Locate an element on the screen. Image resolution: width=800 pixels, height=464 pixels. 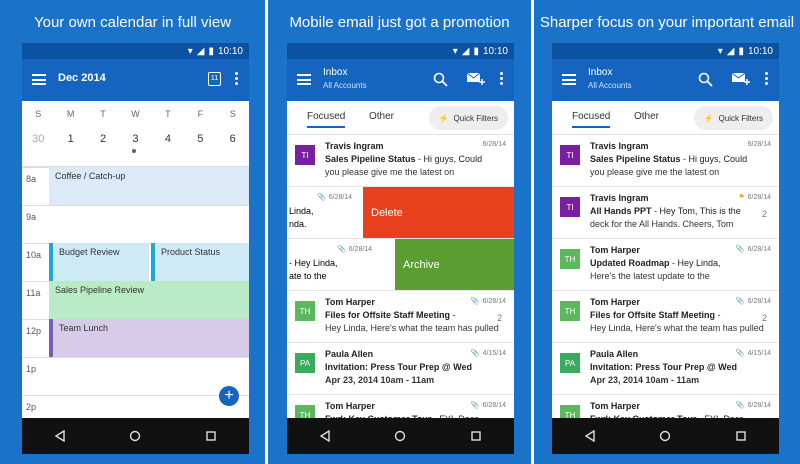
event-coffee: Coffee / Catch-up is located at coordinates (149, 186).